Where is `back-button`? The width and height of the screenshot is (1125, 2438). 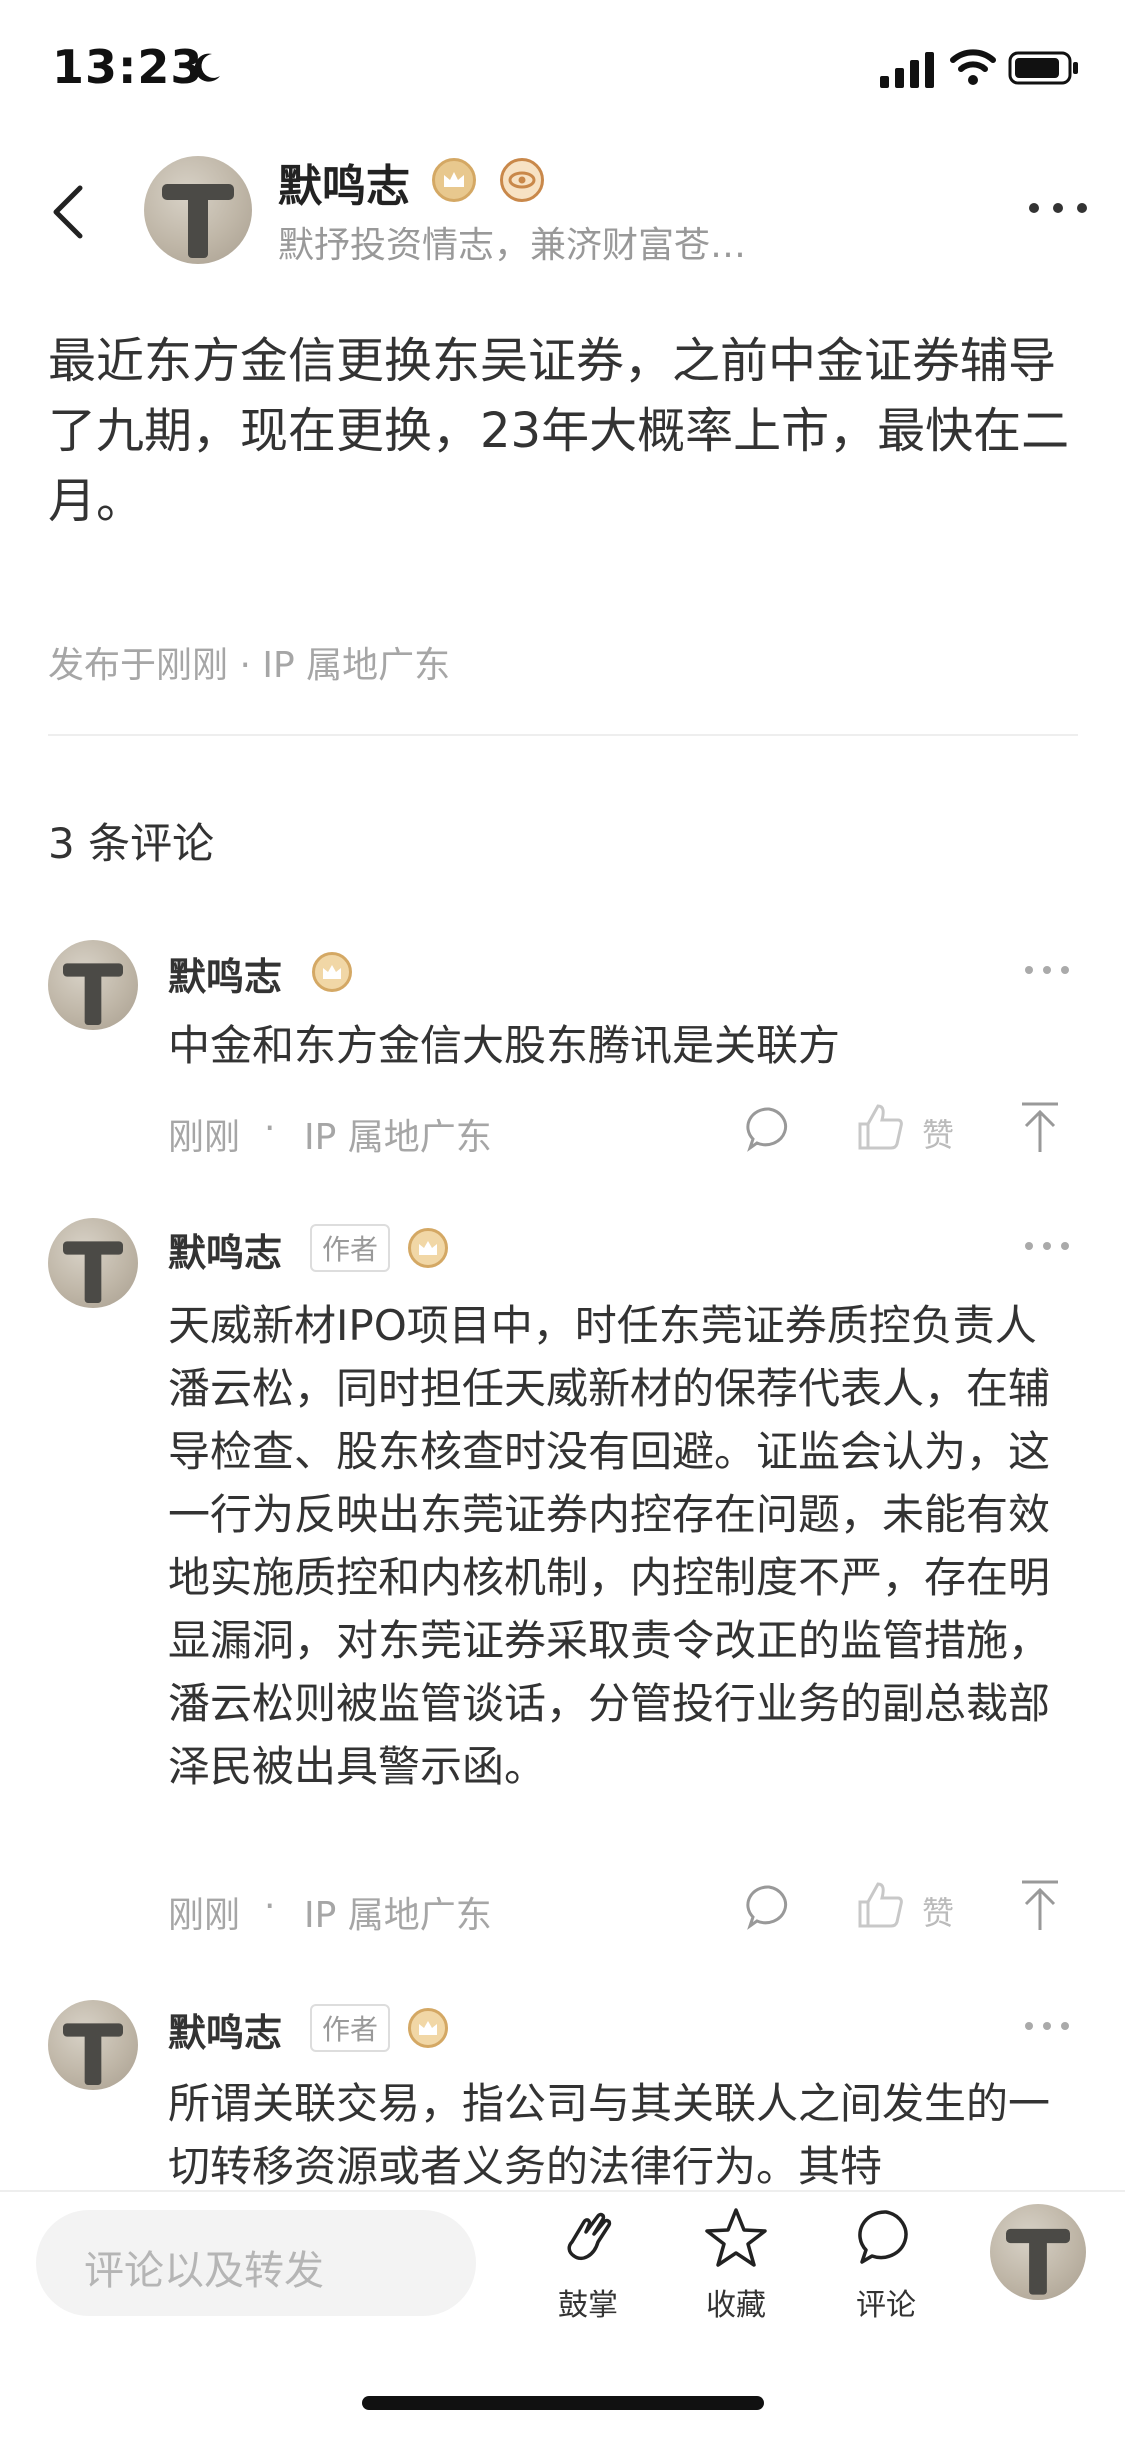
back-button is located at coordinates (68, 212).